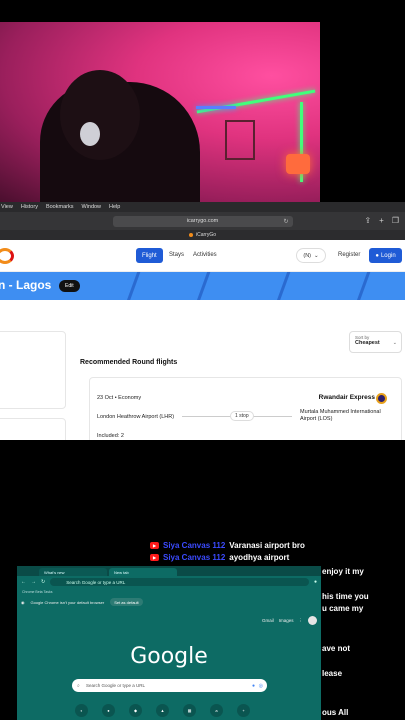 The image size is (405, 720). I want to click on favicon-icon, so click(190, 235).